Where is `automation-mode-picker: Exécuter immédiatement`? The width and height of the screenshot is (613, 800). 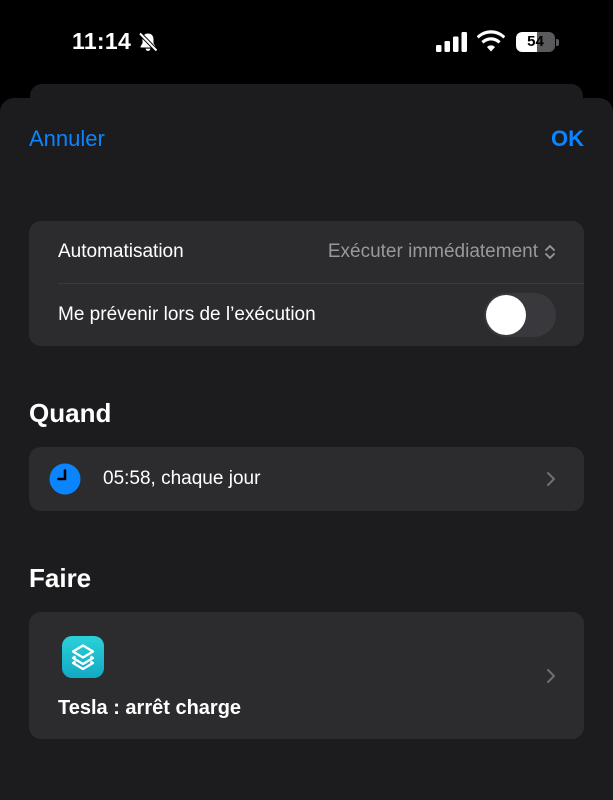 automation-mode-picker: Exécuter immédiatement is located at coordinates (442, 252).